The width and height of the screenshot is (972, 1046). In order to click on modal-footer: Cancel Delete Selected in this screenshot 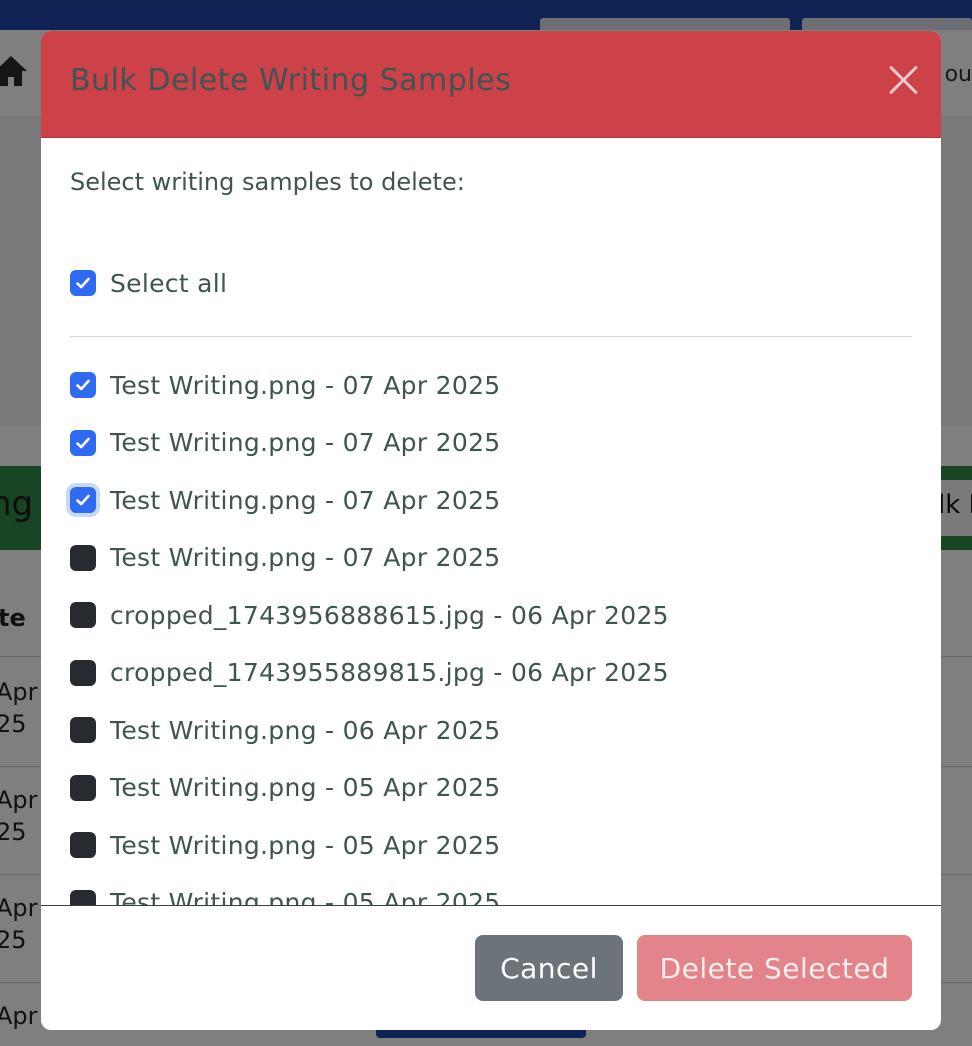, I will do `click(491, 967)`.